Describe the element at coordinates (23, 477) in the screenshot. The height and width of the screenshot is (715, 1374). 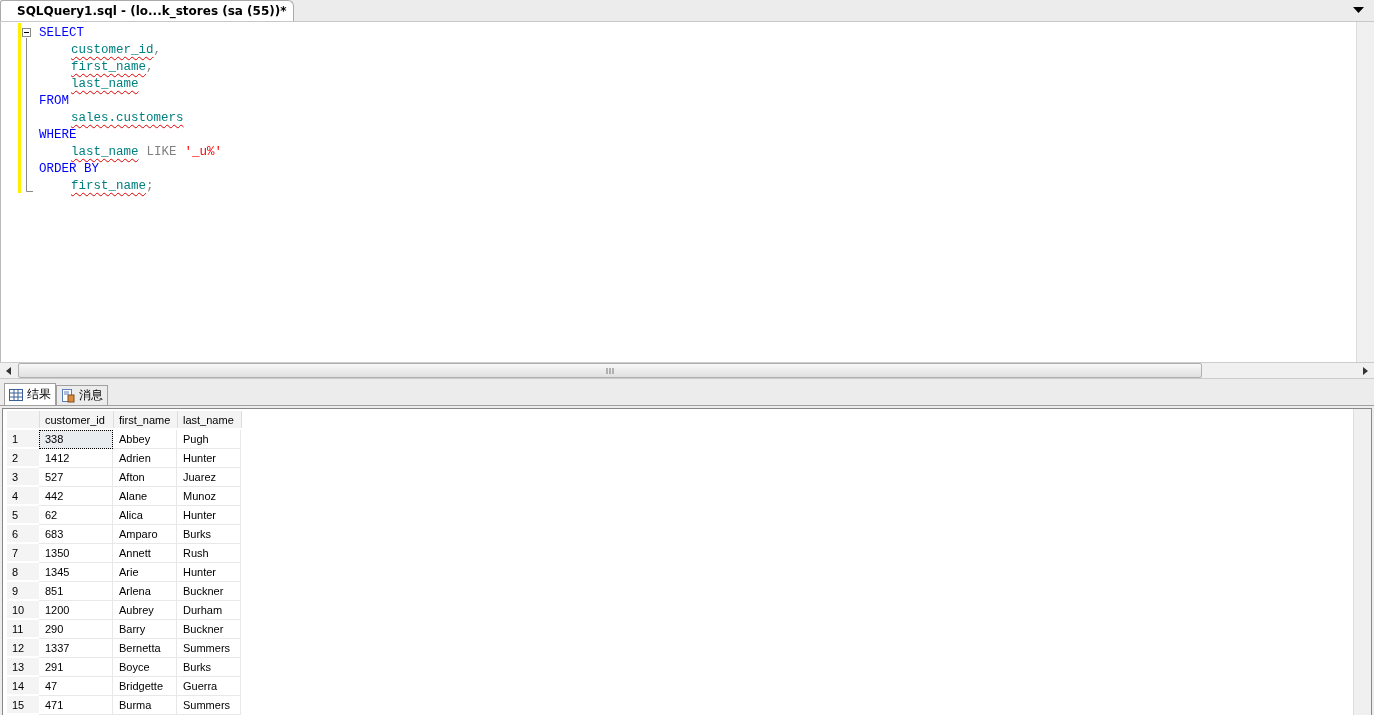
I see `row-number: 3` at that location.